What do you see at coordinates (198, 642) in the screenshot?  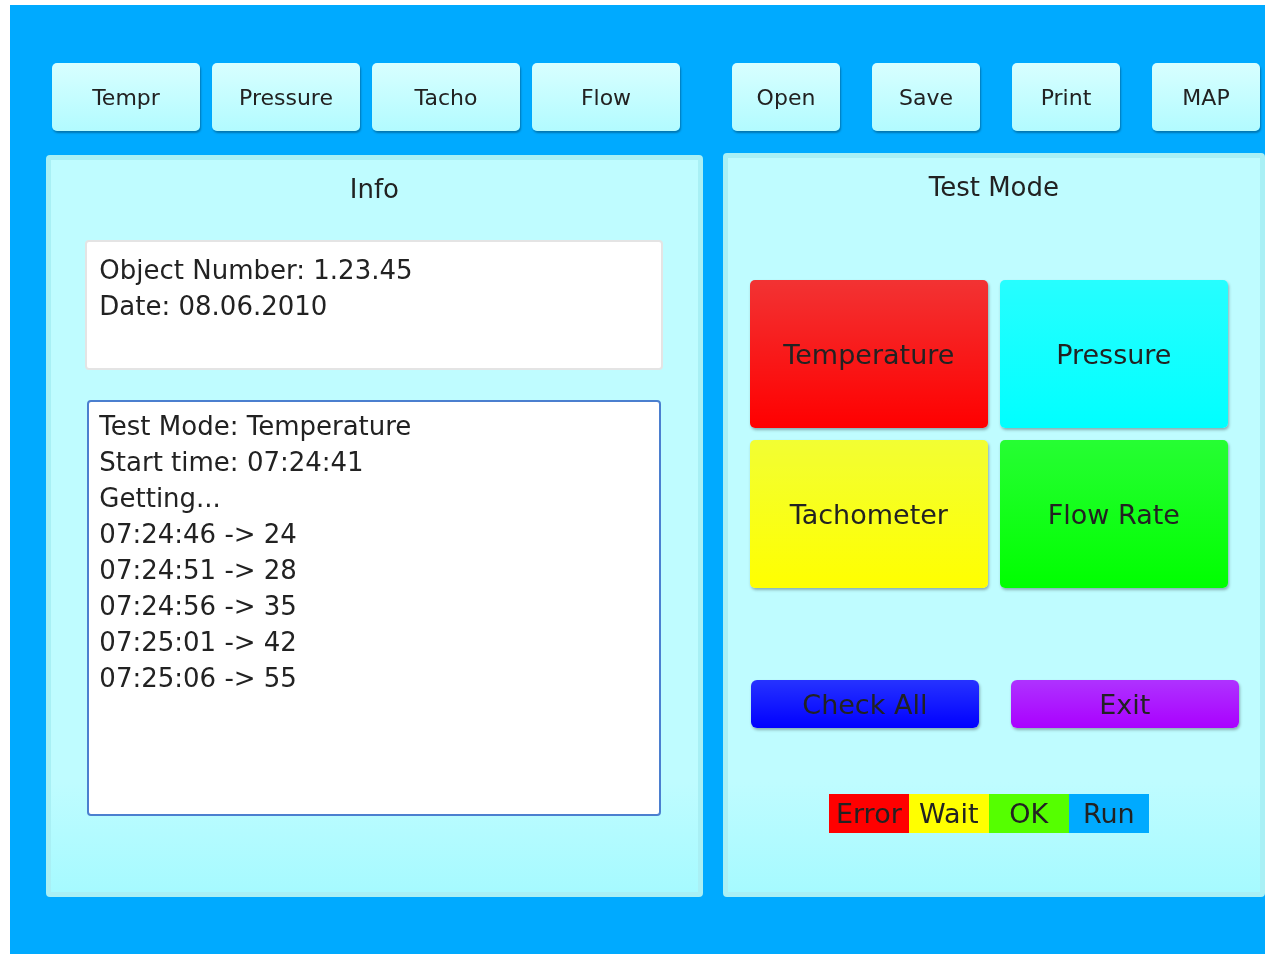 I see `log-line: 07:25:01 -> 42` at bounding box center [198, 642].